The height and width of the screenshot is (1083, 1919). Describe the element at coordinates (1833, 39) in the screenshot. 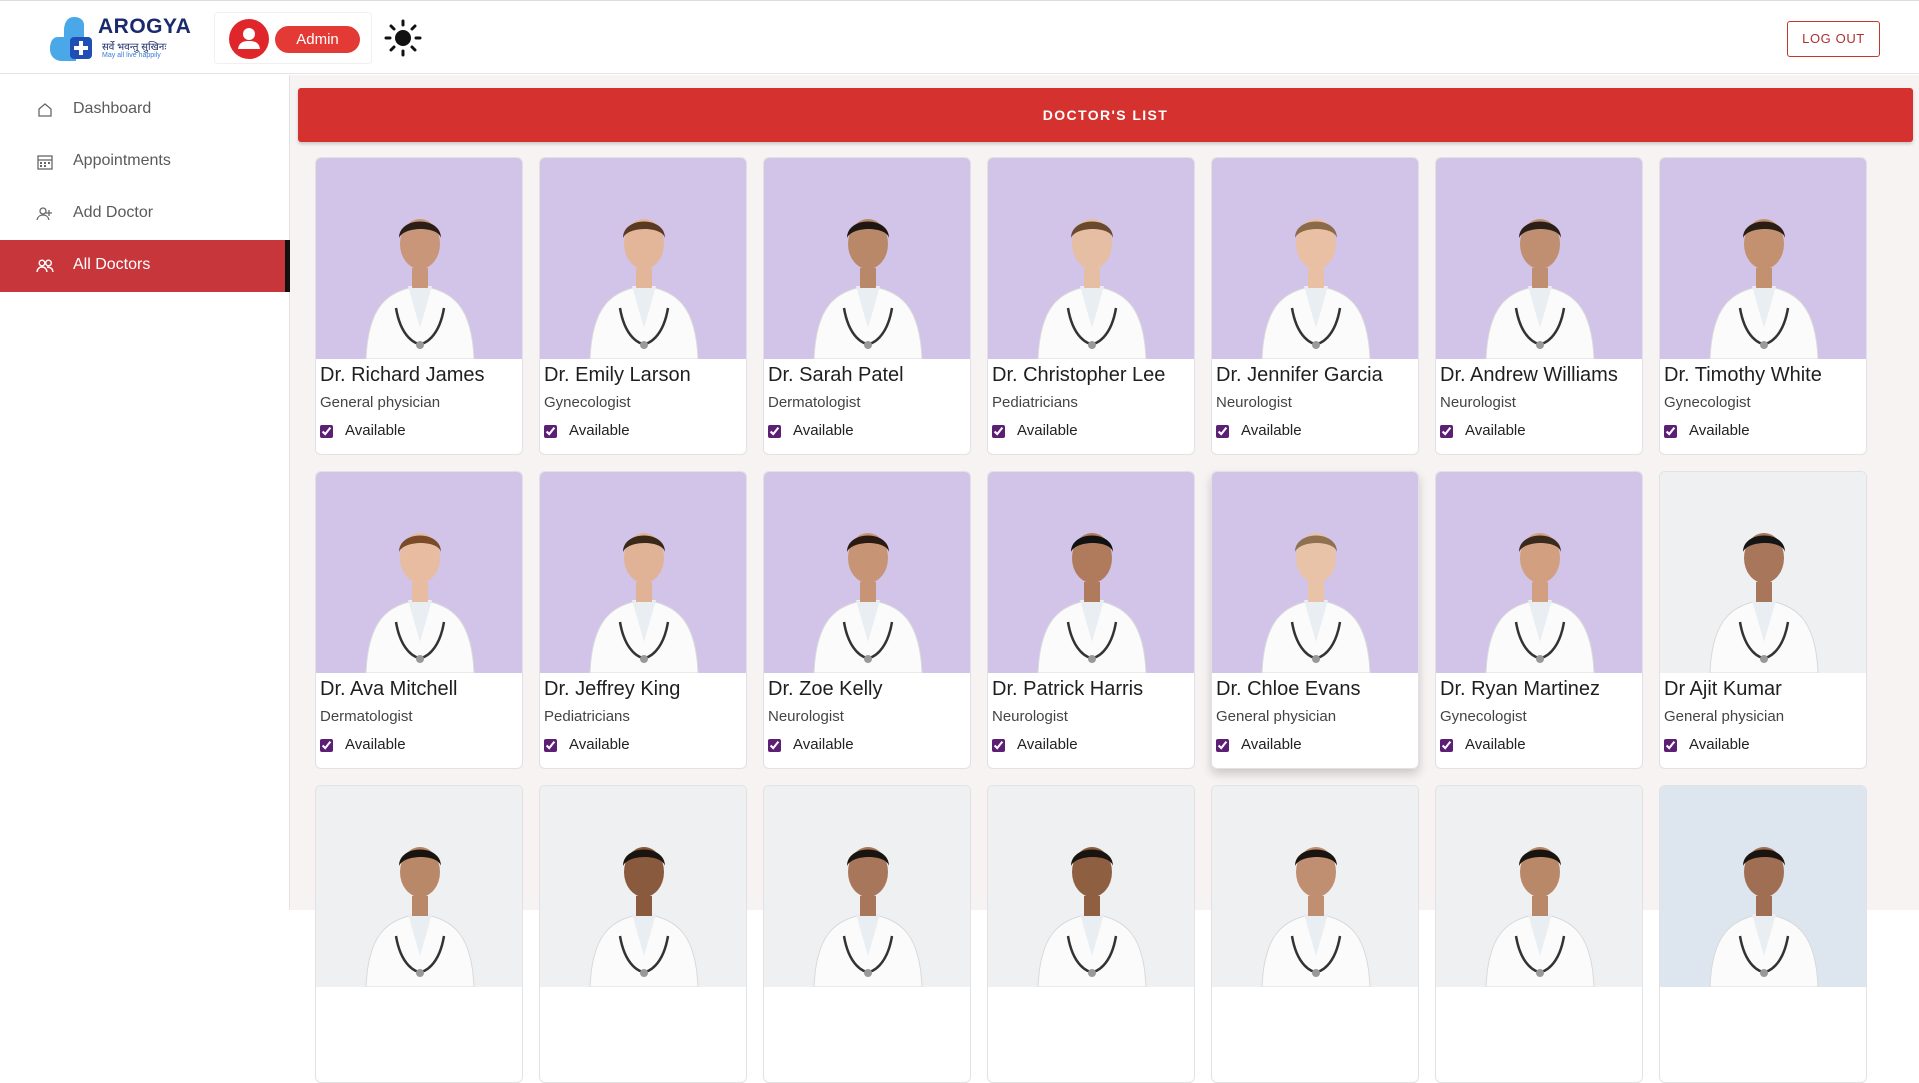

I see `logout-button: LOG OUT` at that location.